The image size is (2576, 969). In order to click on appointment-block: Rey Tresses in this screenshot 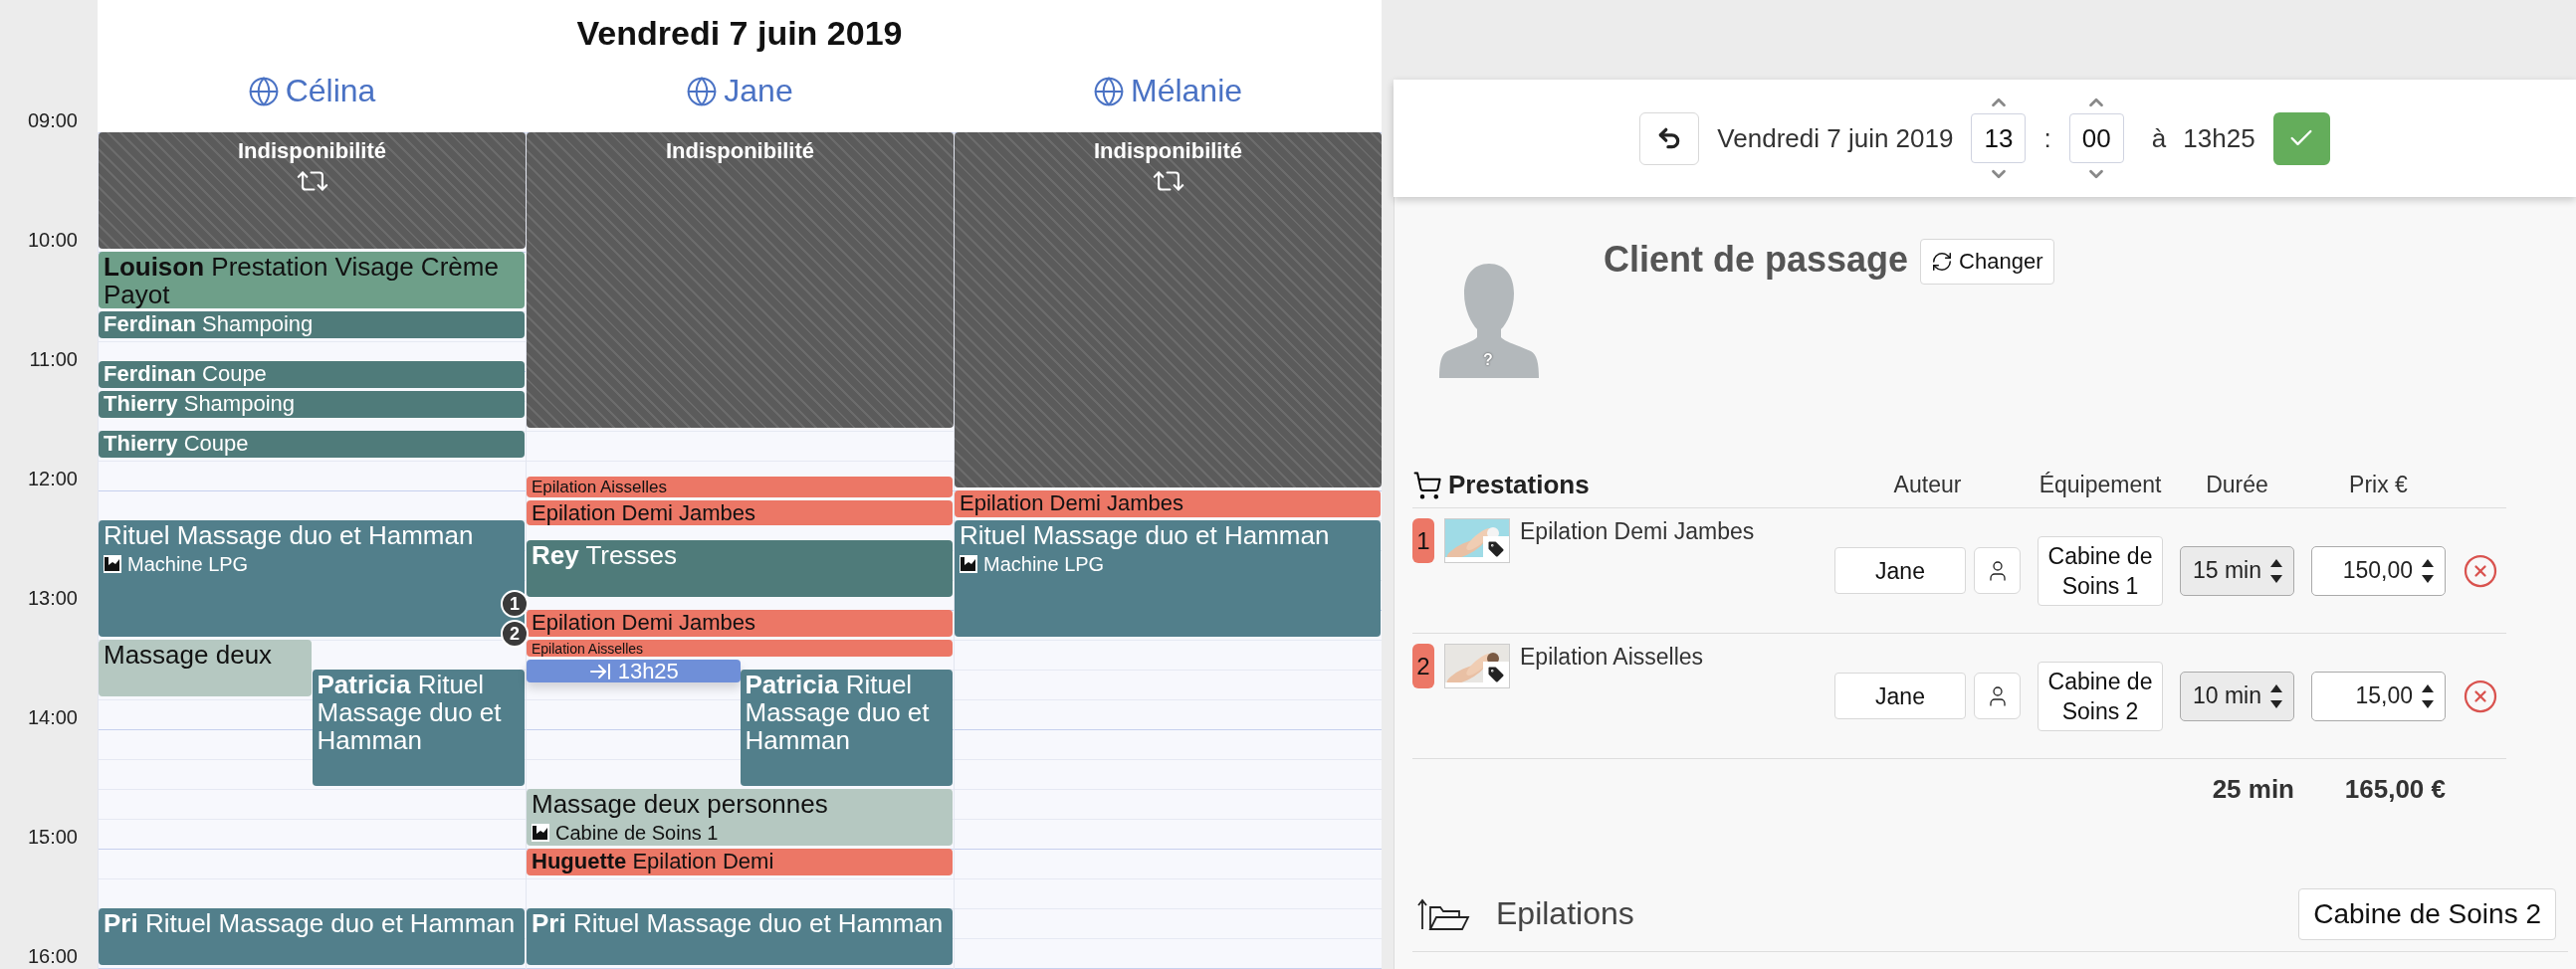, I will do `click(740, 568)`.